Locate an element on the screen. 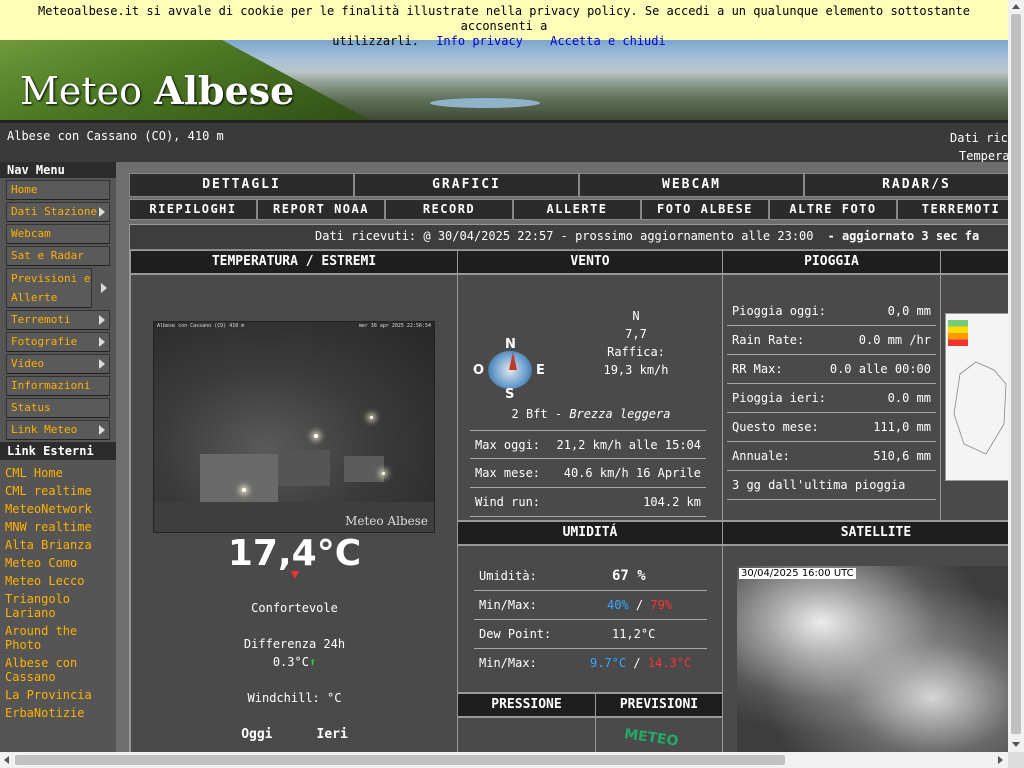 The height and width of the screenshot is (768, 1024). logo-text-light: Meteo is located at coordinates (87, 91).